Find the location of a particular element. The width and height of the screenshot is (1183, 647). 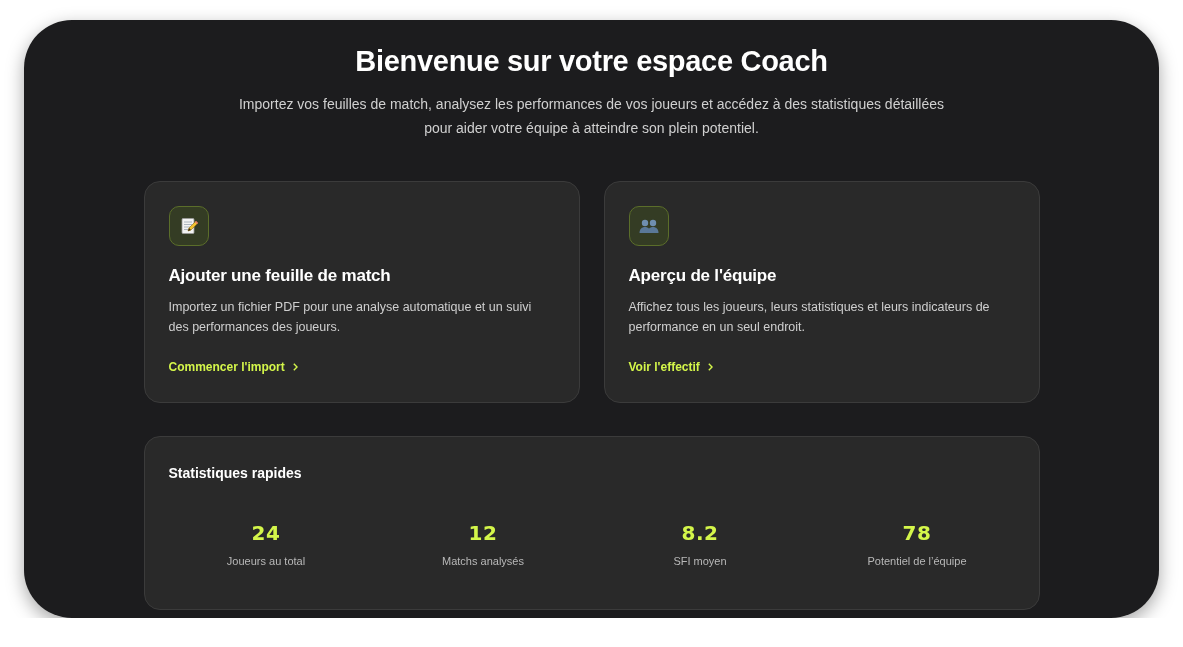

stat-label: Joueurs au total is located at coordinates (266, 561).